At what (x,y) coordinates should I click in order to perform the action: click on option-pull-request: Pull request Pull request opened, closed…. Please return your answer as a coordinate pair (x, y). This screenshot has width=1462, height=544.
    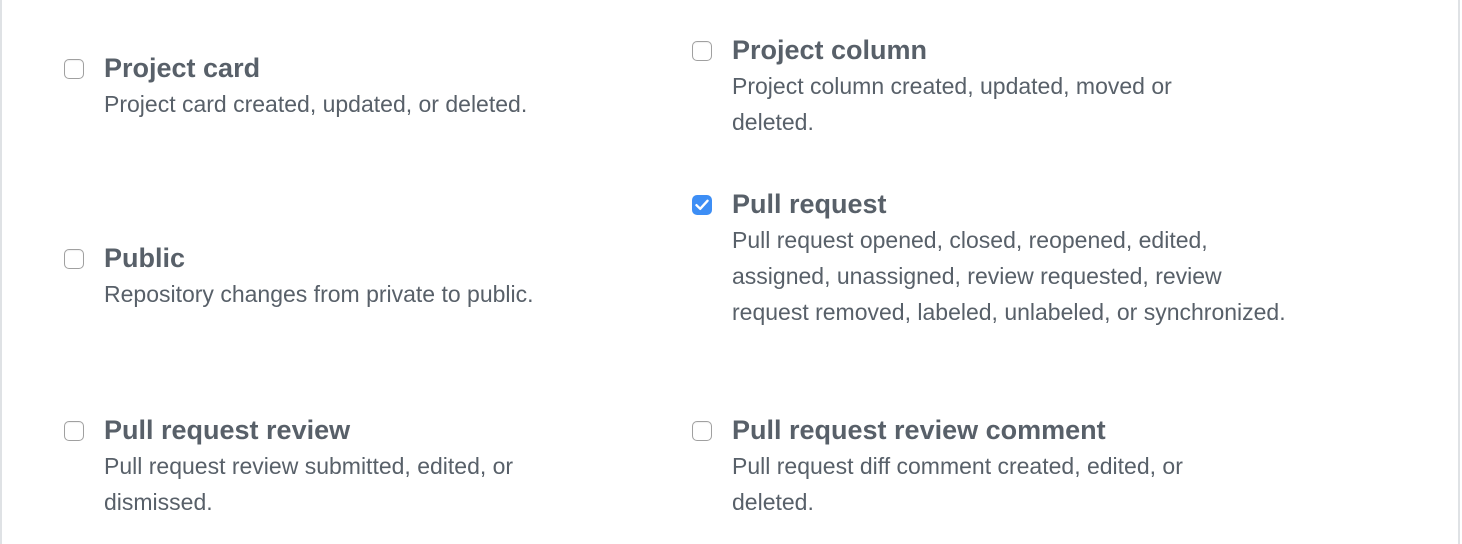
    Looking at the image, I should click on (989, 258).